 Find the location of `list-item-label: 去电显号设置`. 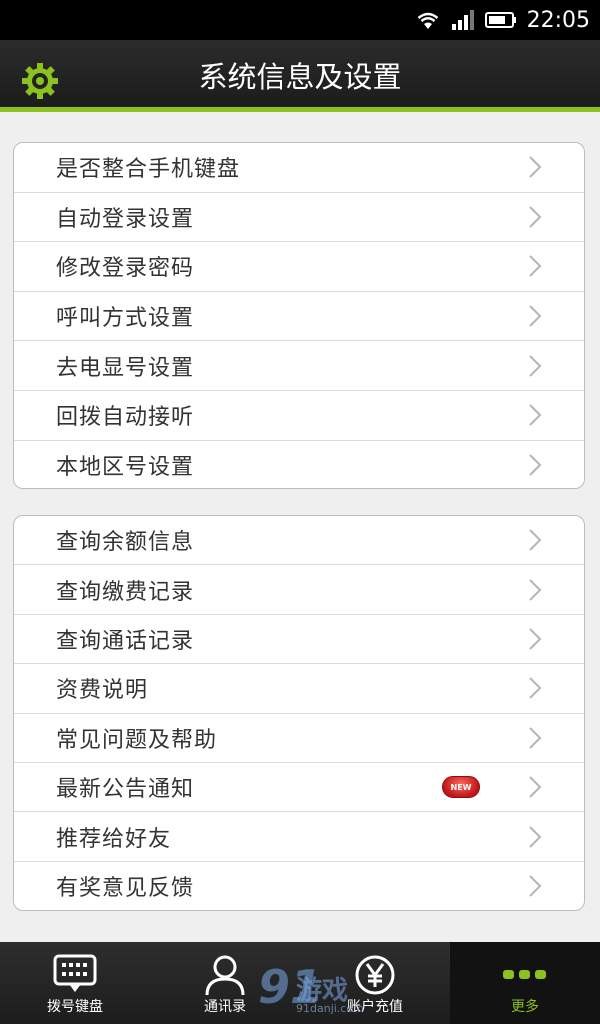

list-item-label: 去电显号设置 is located at coordinates (125, 368).